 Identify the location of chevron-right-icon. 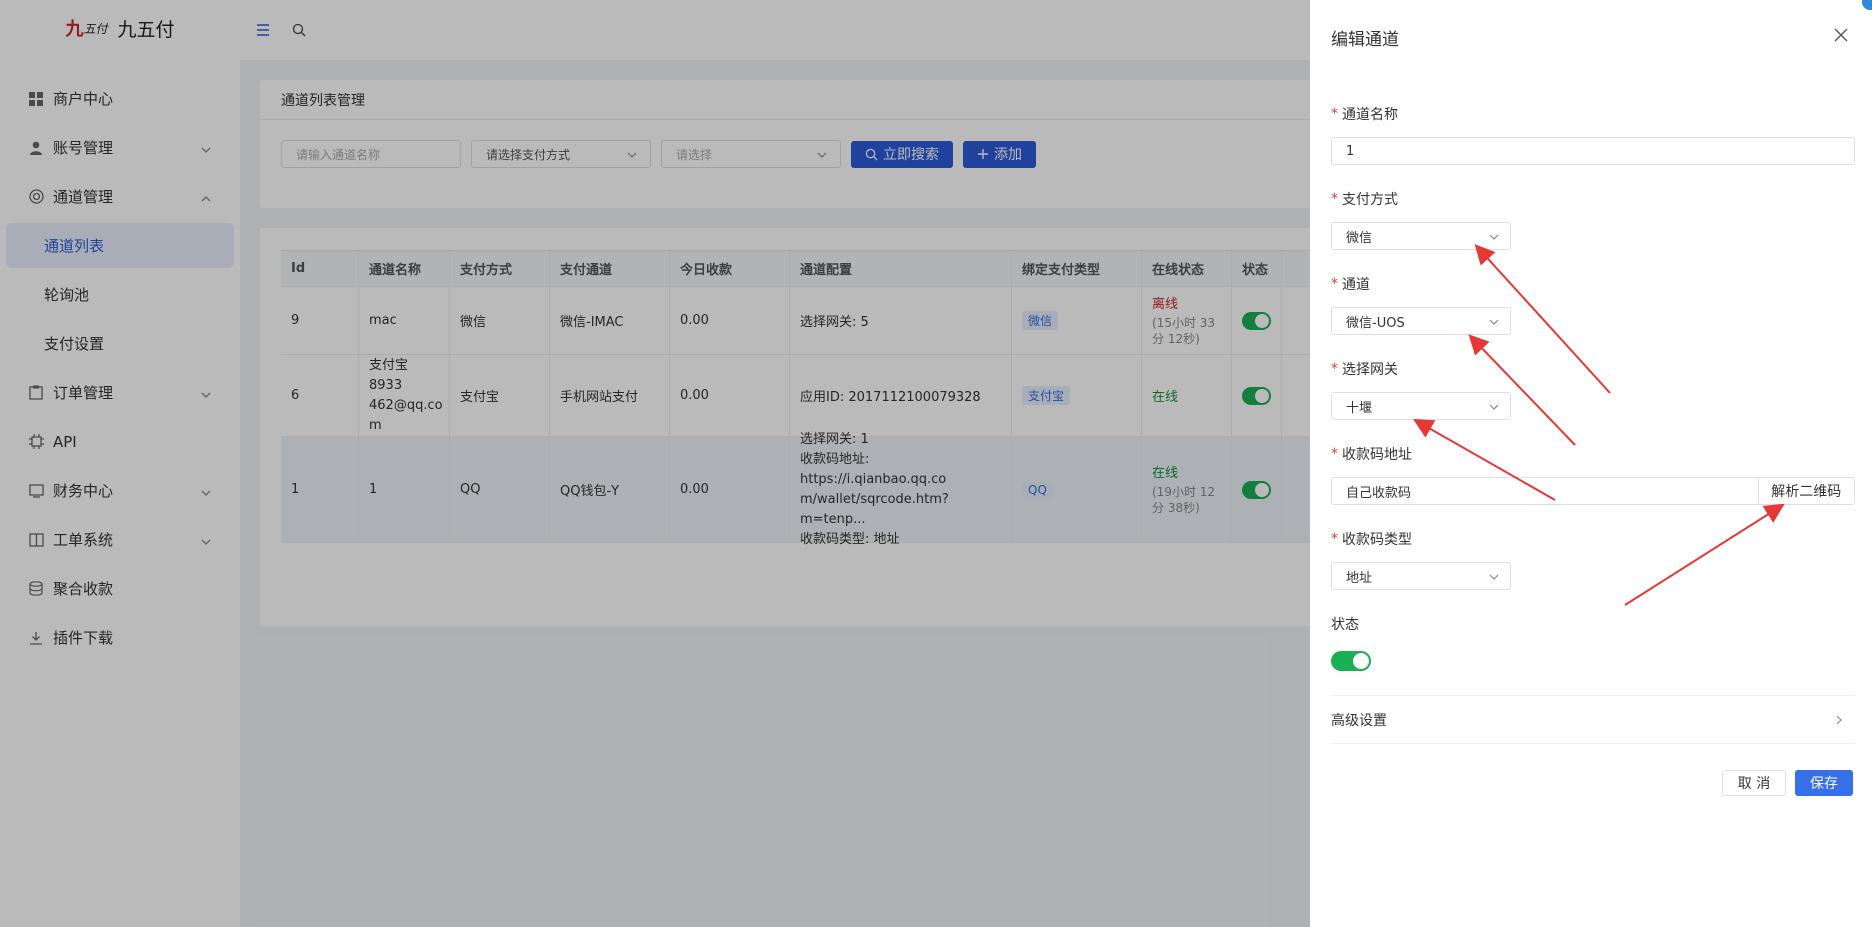
(1839, 720).